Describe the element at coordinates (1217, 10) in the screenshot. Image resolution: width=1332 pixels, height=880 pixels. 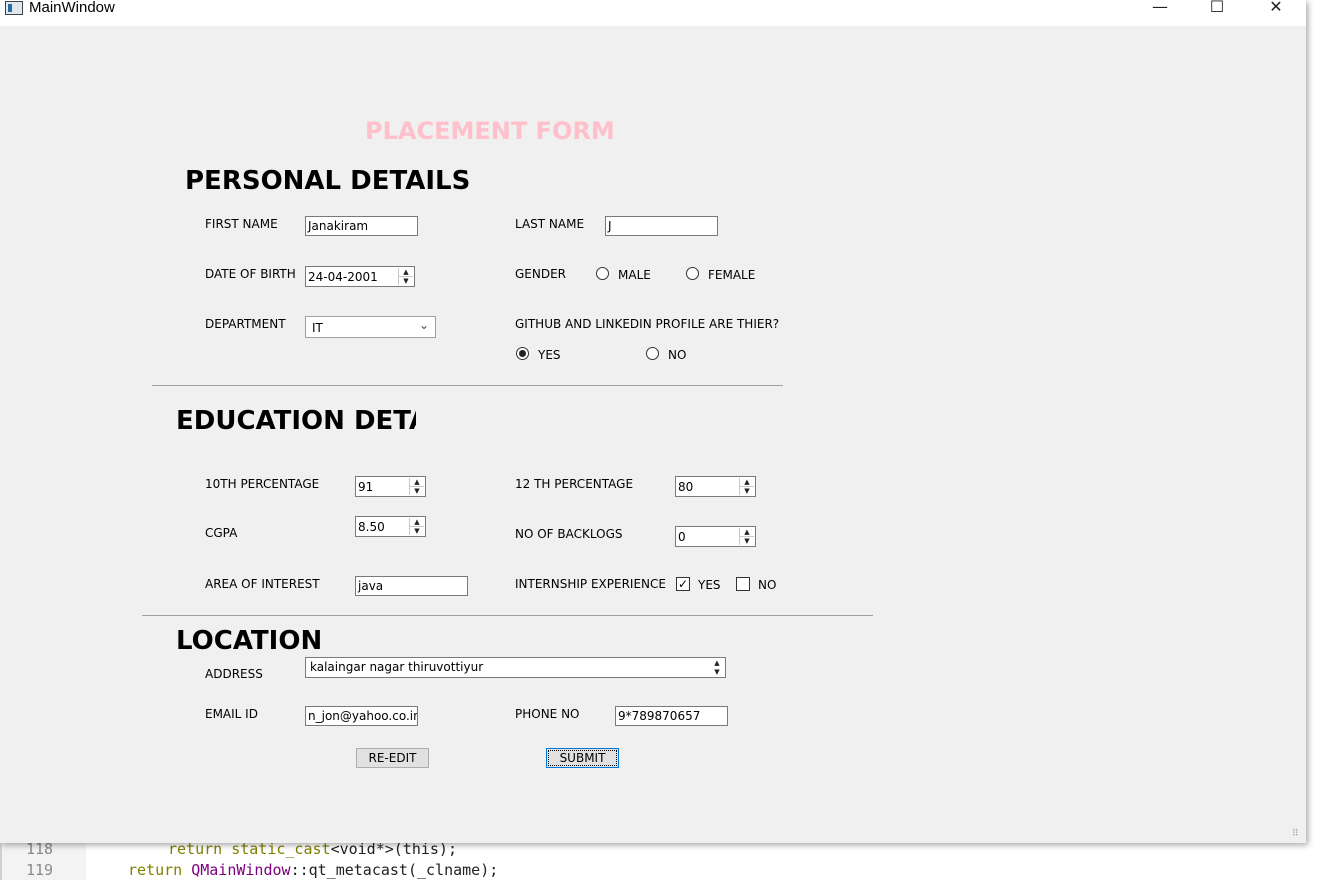
I see `maximize-button: ☐` at that location.